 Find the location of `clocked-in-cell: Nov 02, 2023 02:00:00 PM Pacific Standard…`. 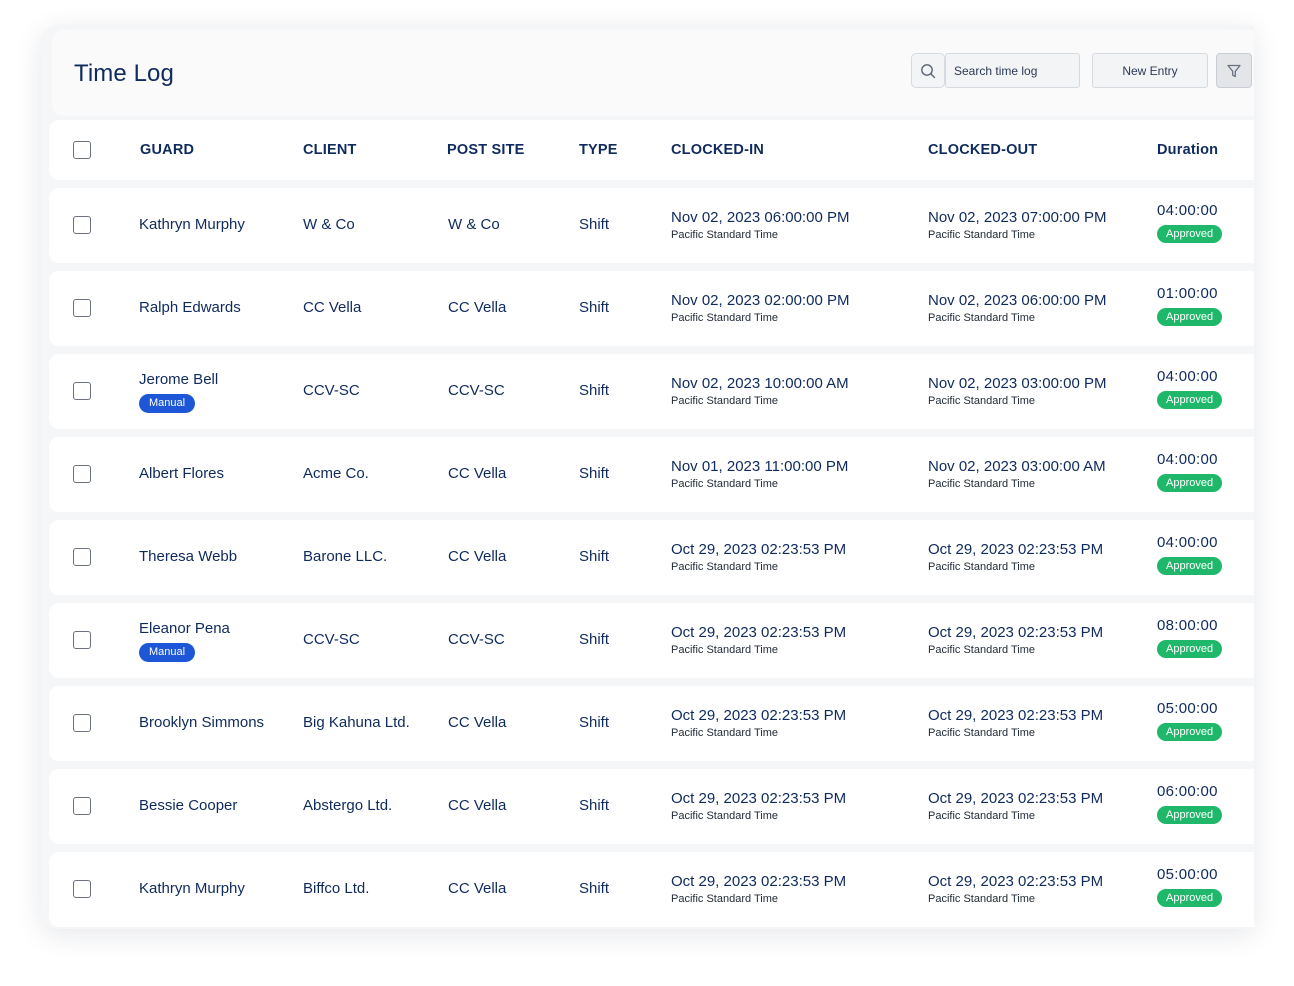

clocked-in-cell: Nov 02, 2023 02:00:00 PM Pacific Standard… is located at coordinates (760, 308).